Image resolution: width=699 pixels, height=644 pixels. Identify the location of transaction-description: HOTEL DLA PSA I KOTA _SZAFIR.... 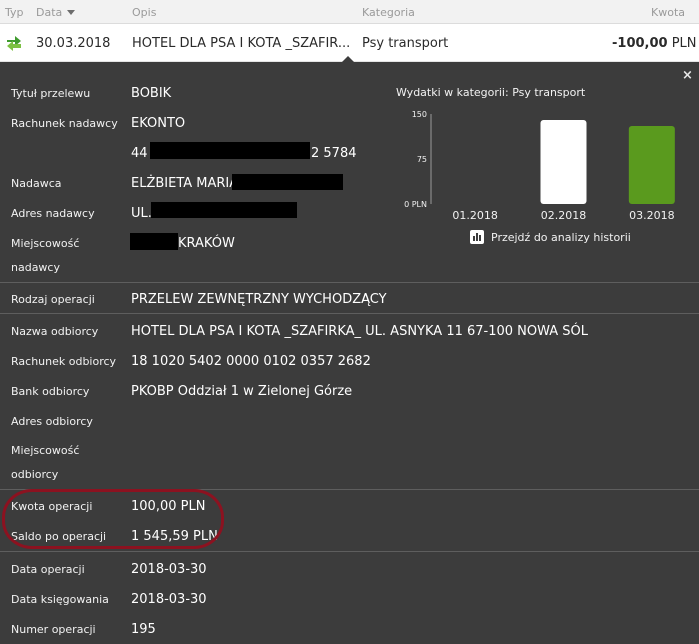
(241, 43).